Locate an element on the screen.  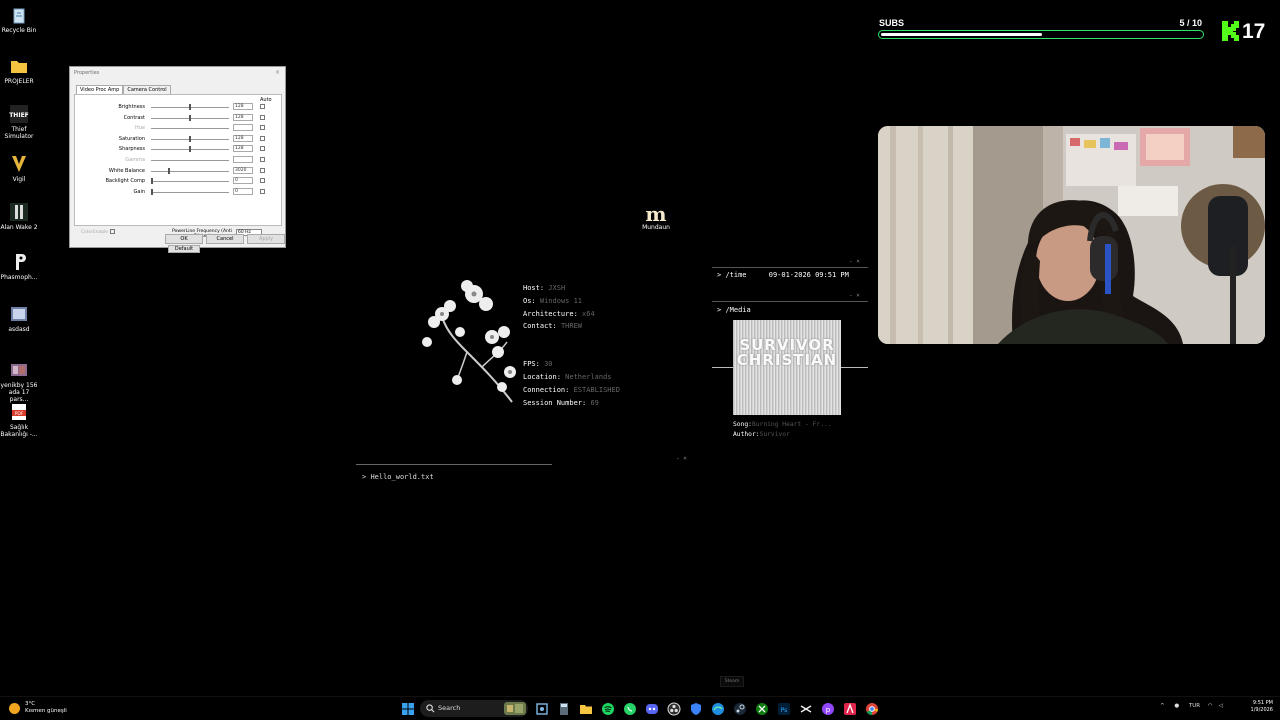
dialog-close-icon: × is located at coordinates (277, 72).